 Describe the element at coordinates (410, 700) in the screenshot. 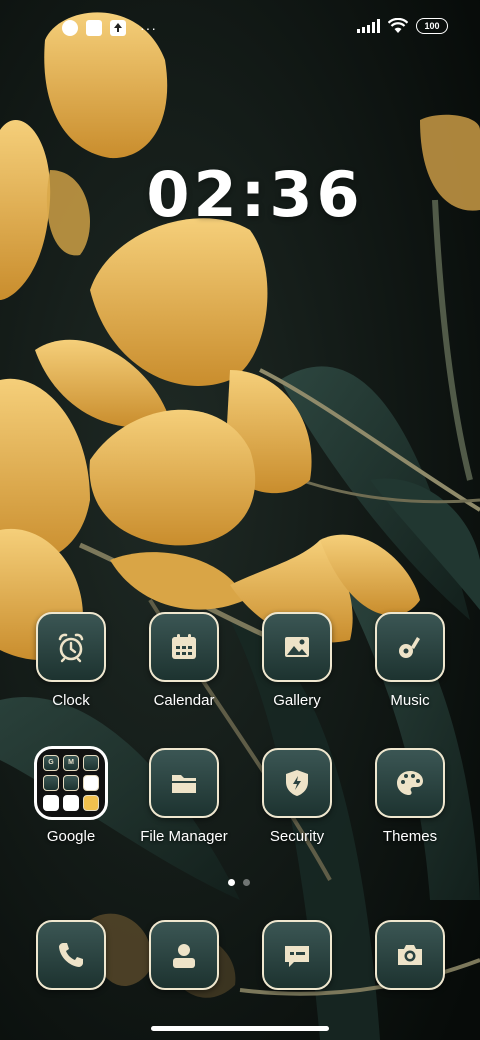

I see `app-label: Music` at that location.